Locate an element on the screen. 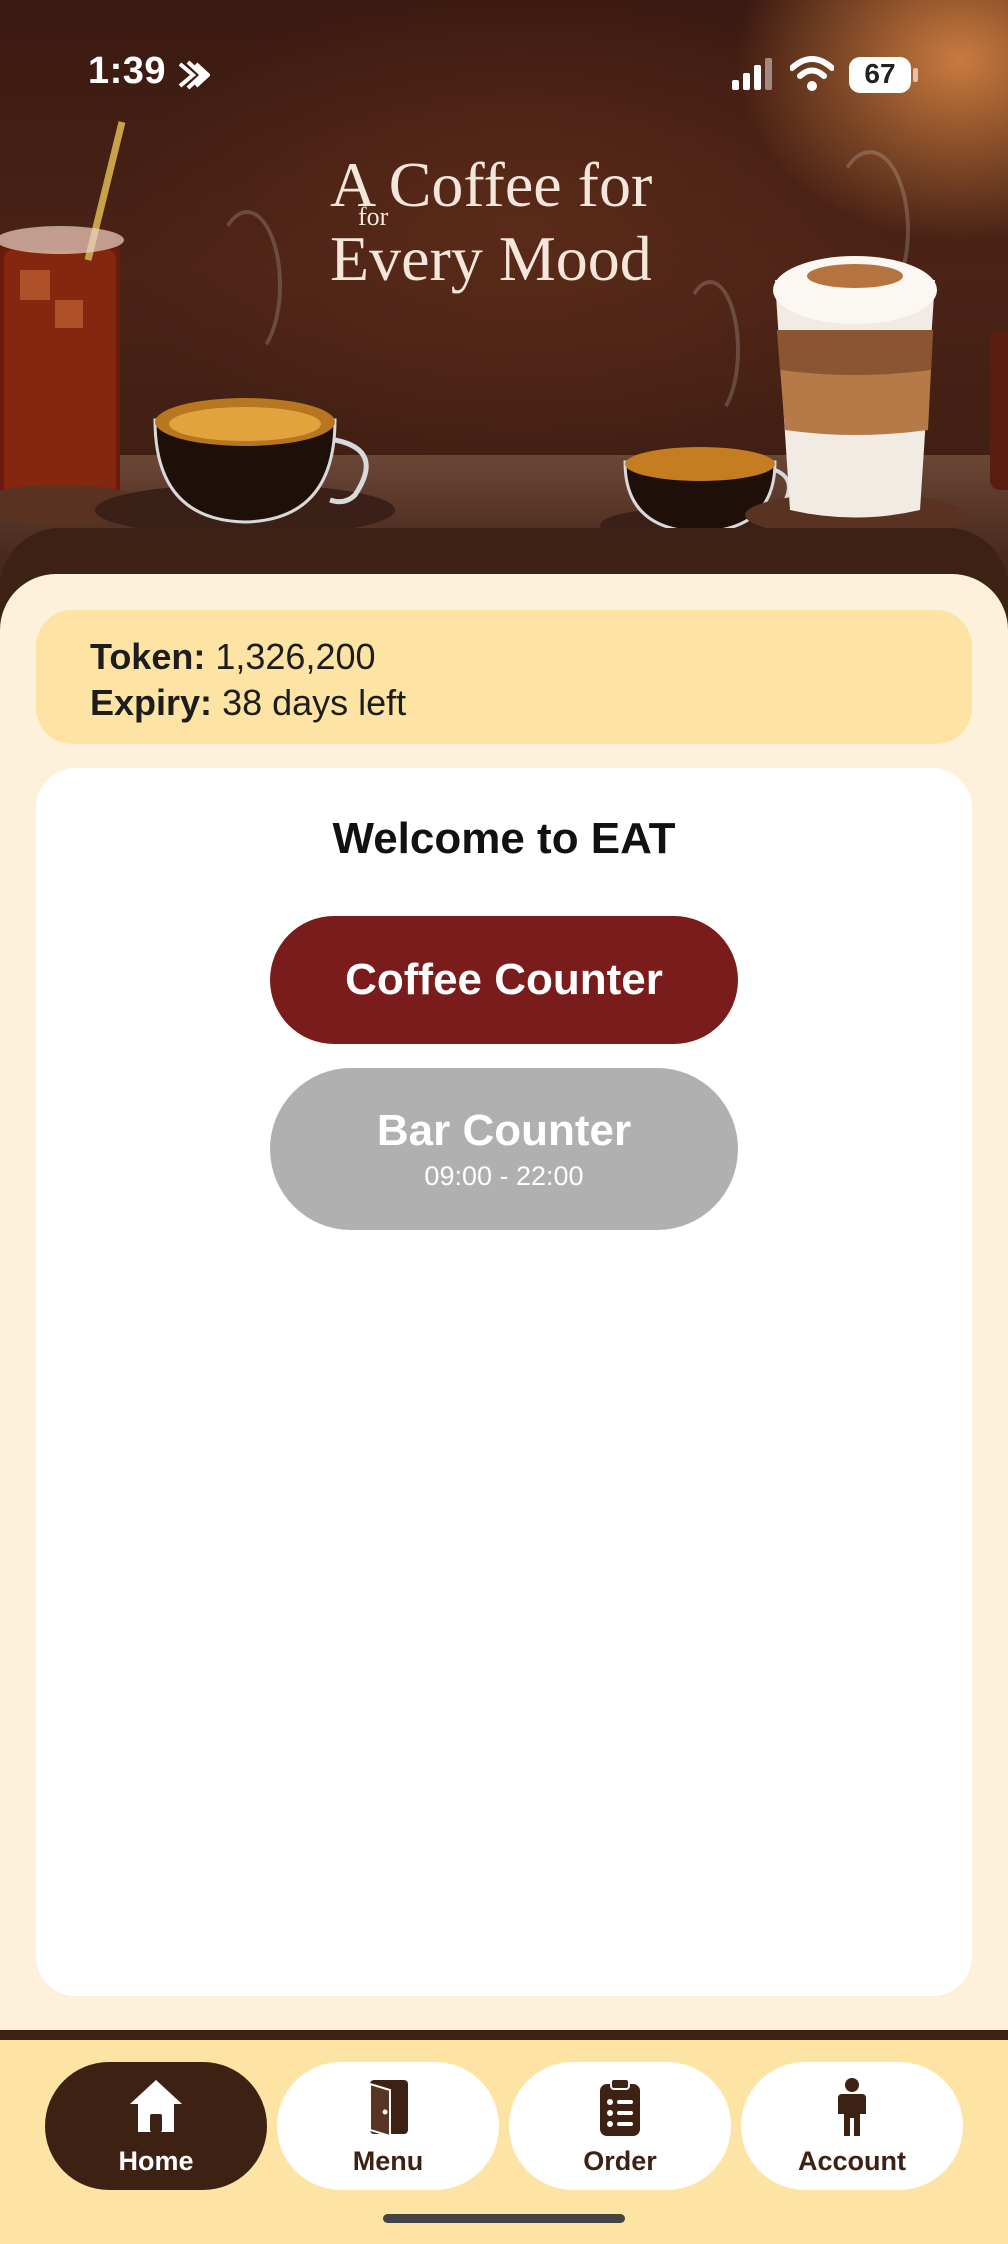 This screenshot has width=1008, height=2244. token-card: Token: 1,326,200 Expiry: 38 days left is located at coordinates (504, 677).